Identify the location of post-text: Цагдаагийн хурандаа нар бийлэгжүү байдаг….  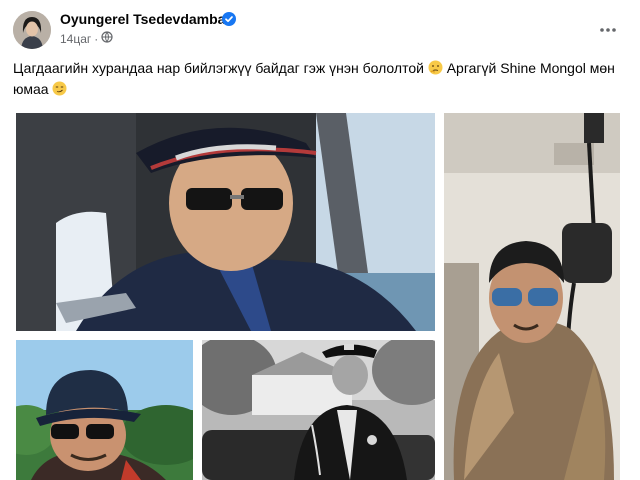
(319, 79).